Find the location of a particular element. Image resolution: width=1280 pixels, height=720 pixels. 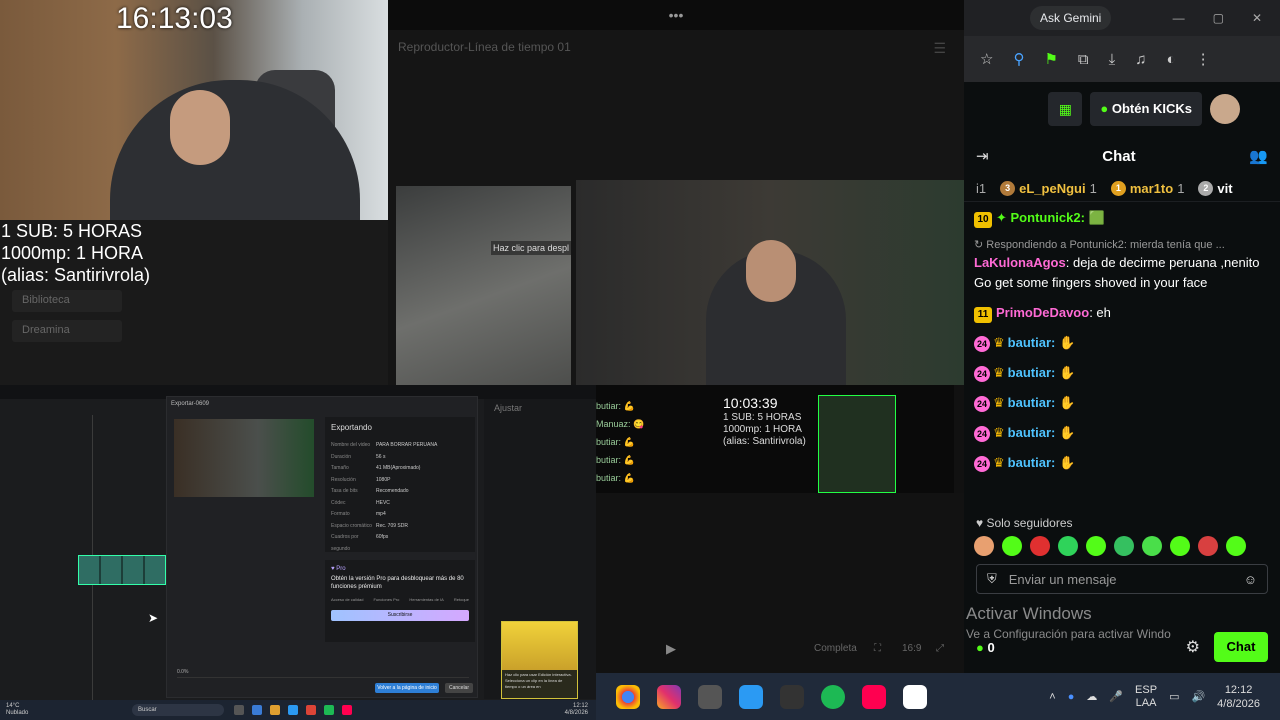

maximize-icon: ▢ is located at coordinates (1218, 18).